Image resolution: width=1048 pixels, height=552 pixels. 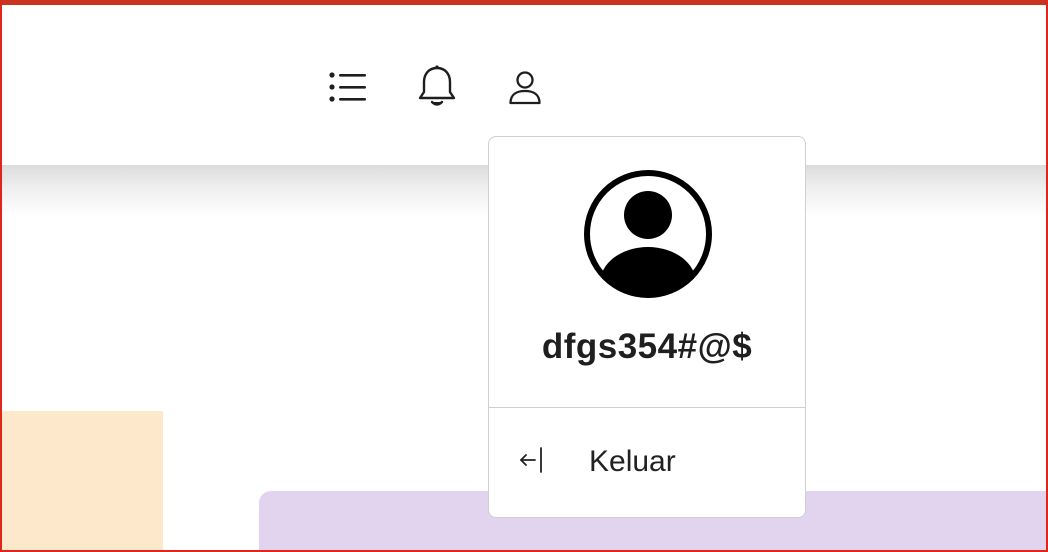 What do you see at coordinates (437, 87) in the screenshot?
I see `bell-icon` at bounding box center [437, 87].